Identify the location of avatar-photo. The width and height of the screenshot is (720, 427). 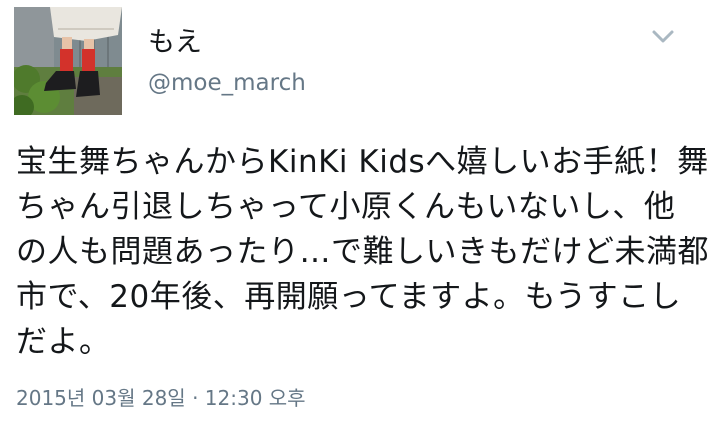
(68, 61).